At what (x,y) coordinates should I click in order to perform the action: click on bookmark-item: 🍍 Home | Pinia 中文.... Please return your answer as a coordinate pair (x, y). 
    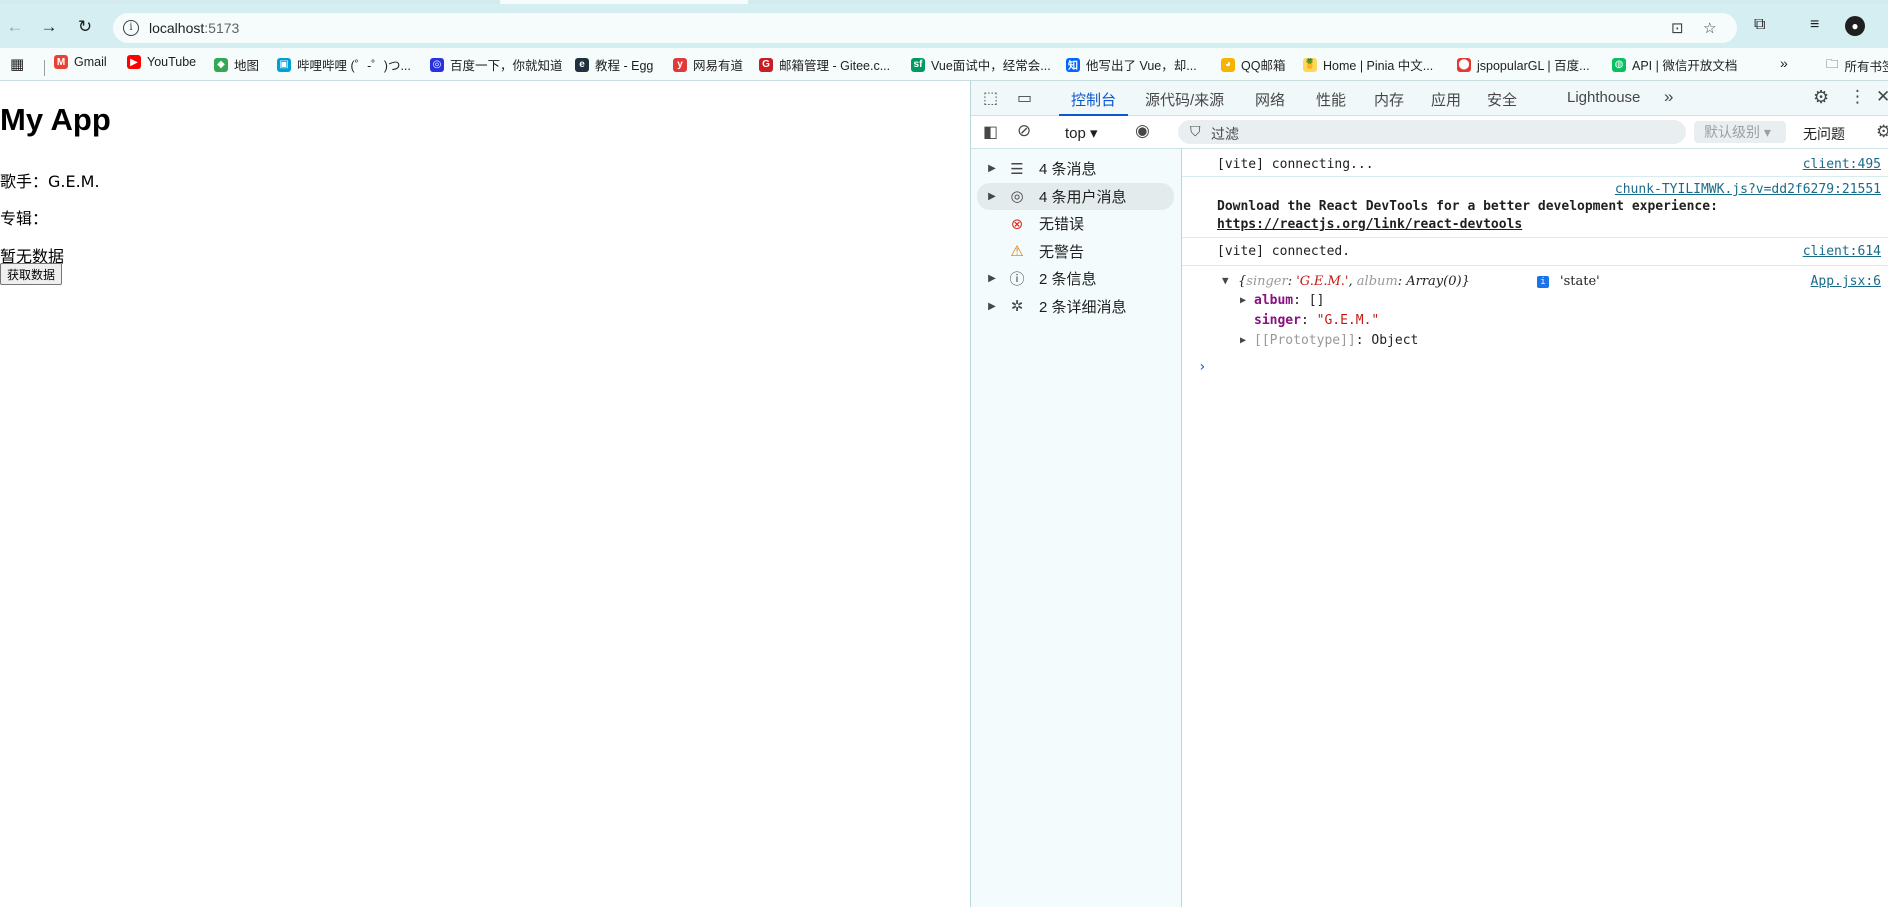
    Looking at the image, I should click on (1368, 64).